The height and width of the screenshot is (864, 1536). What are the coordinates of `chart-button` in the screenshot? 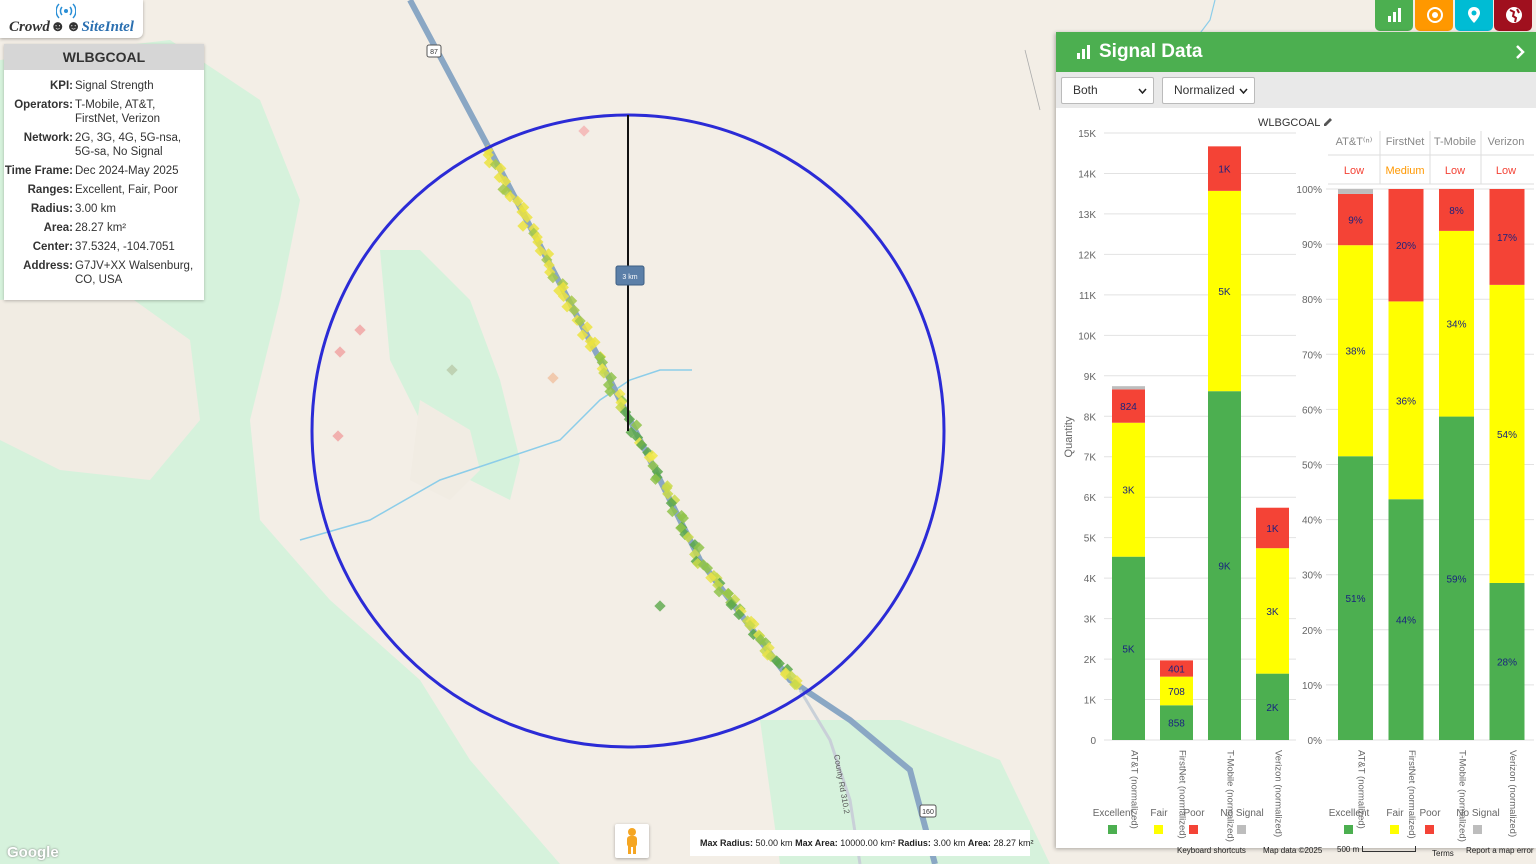 It's located at (1394, 15).